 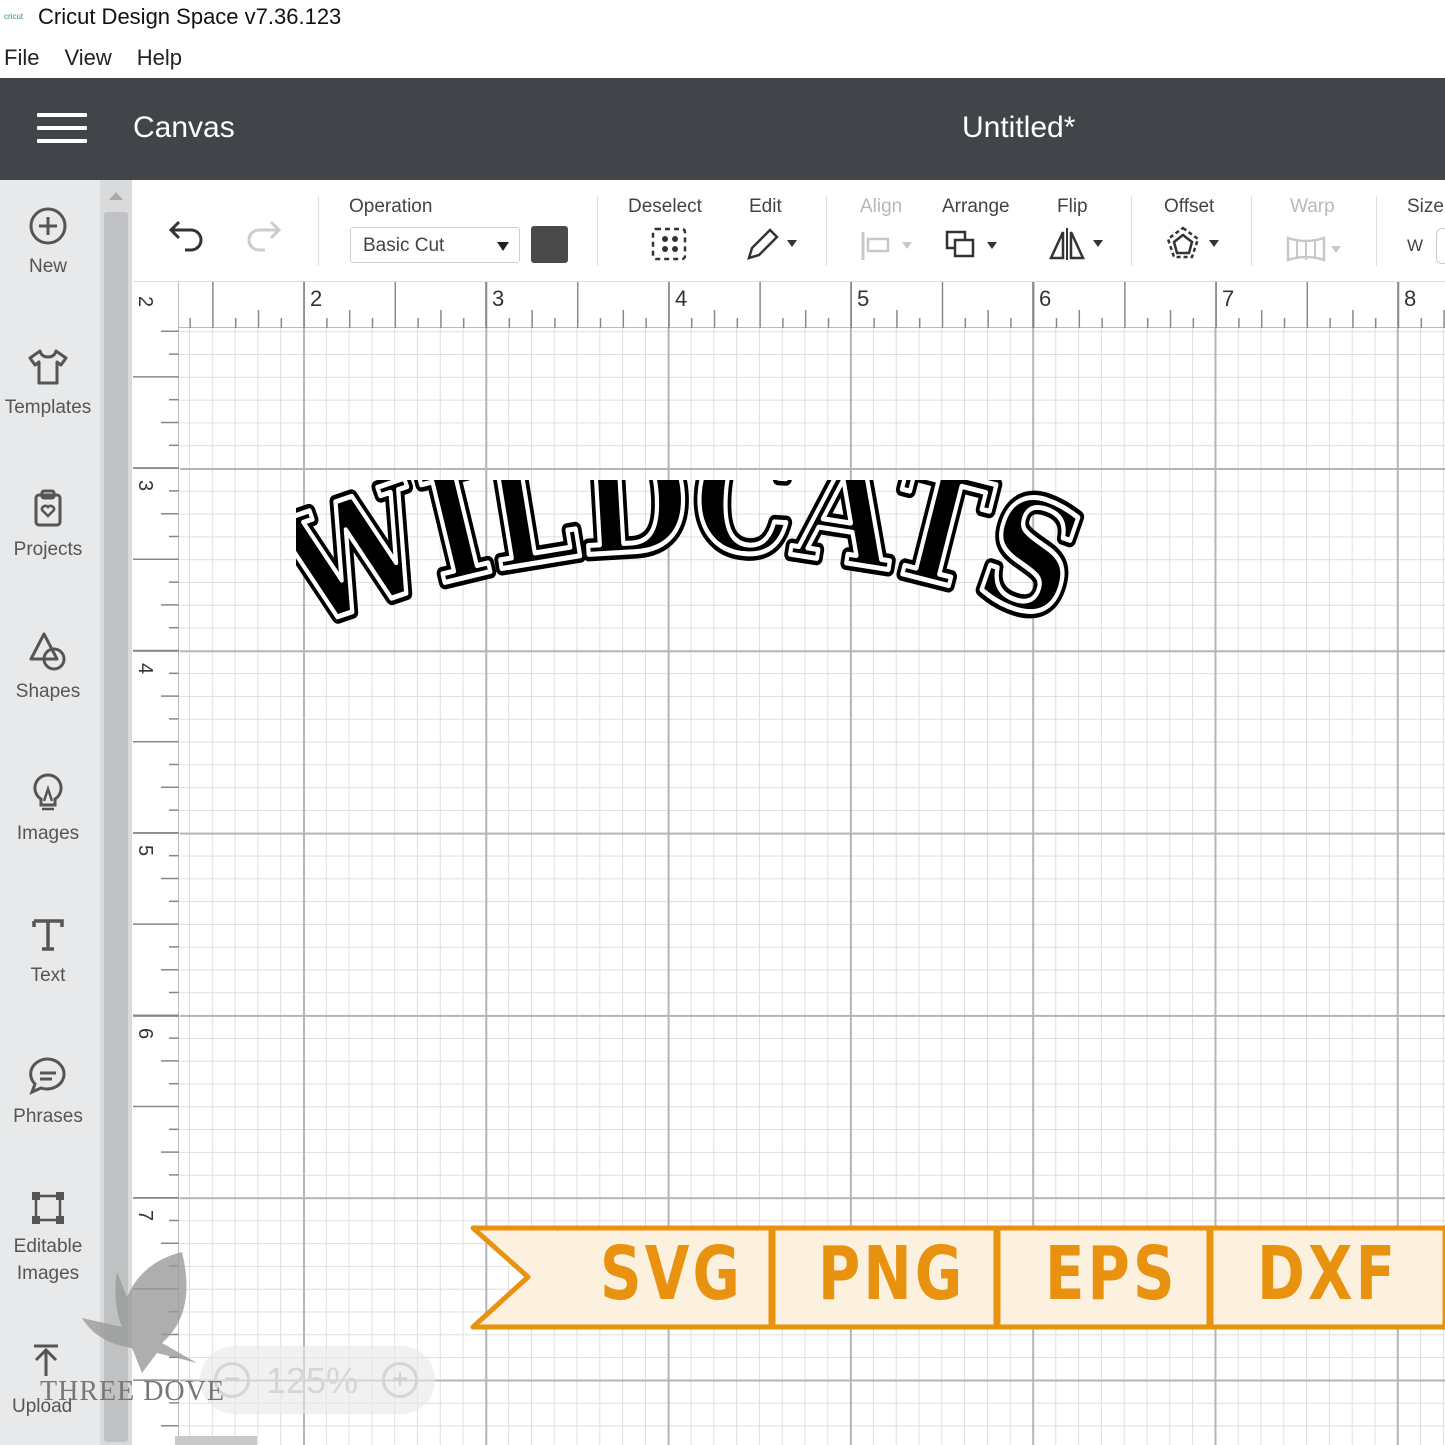 I want to click on top-ruler: 2 3 4 5 6 7 8, so click(x=789, y=305).